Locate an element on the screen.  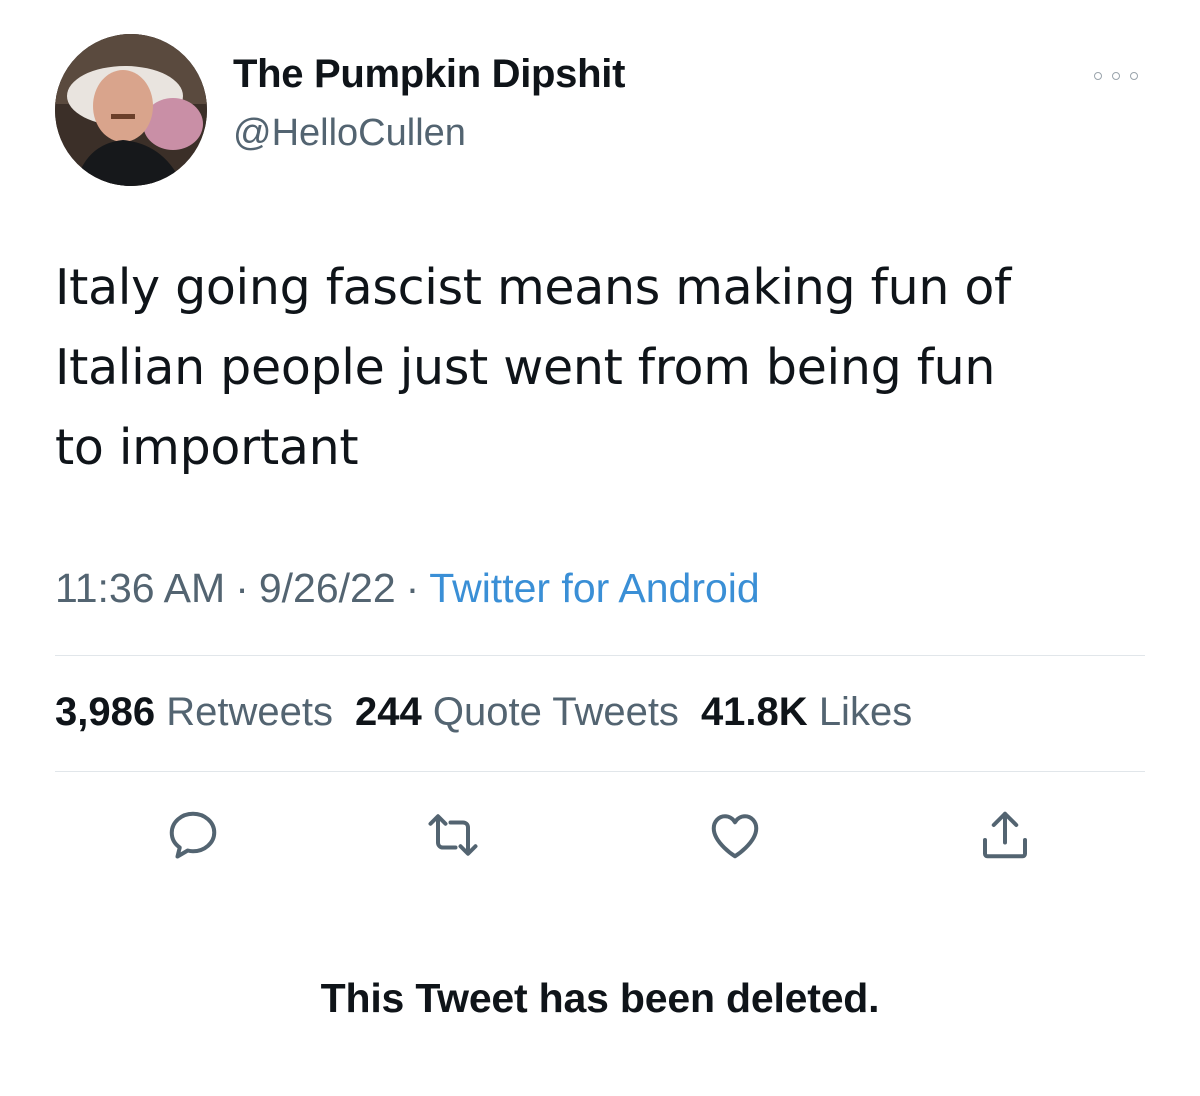
quotes-label: Quote Tweets is located at coordinates (555, 712).